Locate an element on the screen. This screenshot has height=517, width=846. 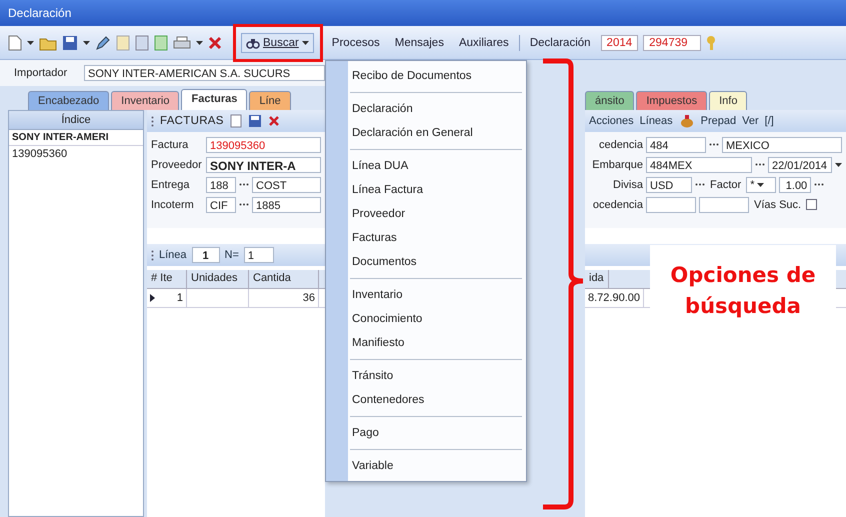
search-button: Buscar is located at coordinates (277, 42).